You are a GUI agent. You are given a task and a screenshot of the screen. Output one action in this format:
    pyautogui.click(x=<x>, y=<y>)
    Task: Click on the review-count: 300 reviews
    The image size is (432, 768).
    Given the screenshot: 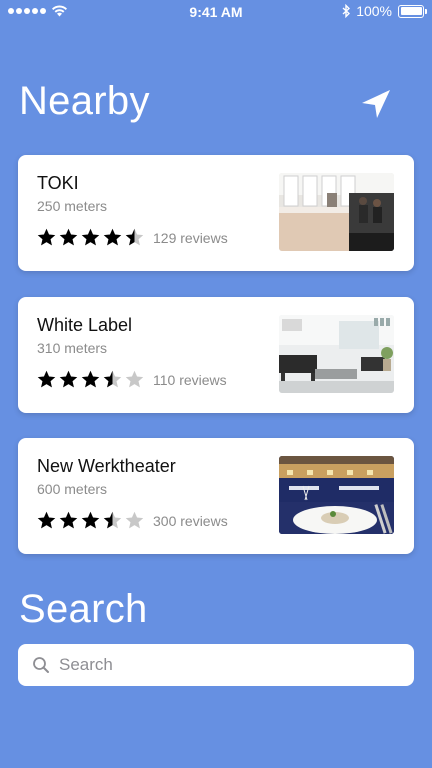 What is the action you would take?
    pyautogui.click(x=190, y=520)
    